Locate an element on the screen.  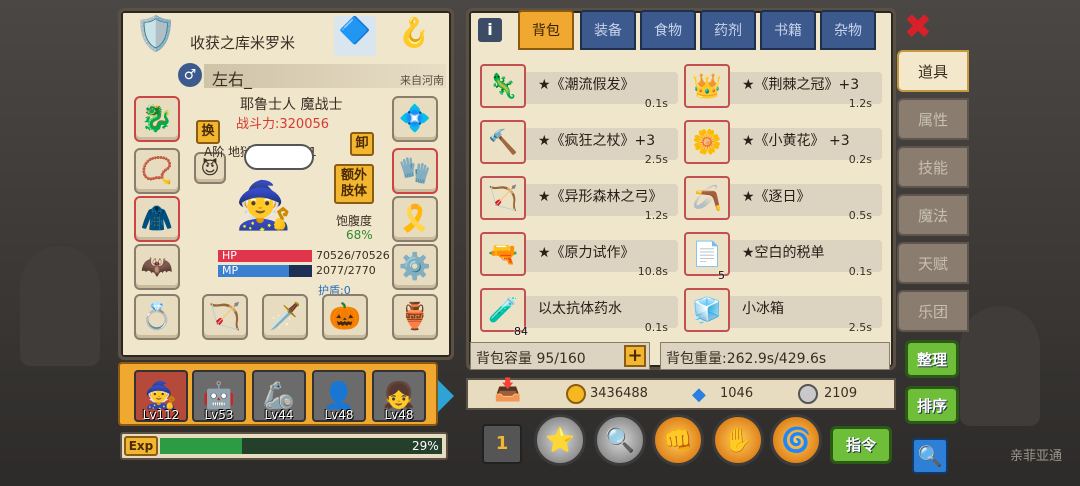
item-icon: 👑 is located at coordinates (707, 86).